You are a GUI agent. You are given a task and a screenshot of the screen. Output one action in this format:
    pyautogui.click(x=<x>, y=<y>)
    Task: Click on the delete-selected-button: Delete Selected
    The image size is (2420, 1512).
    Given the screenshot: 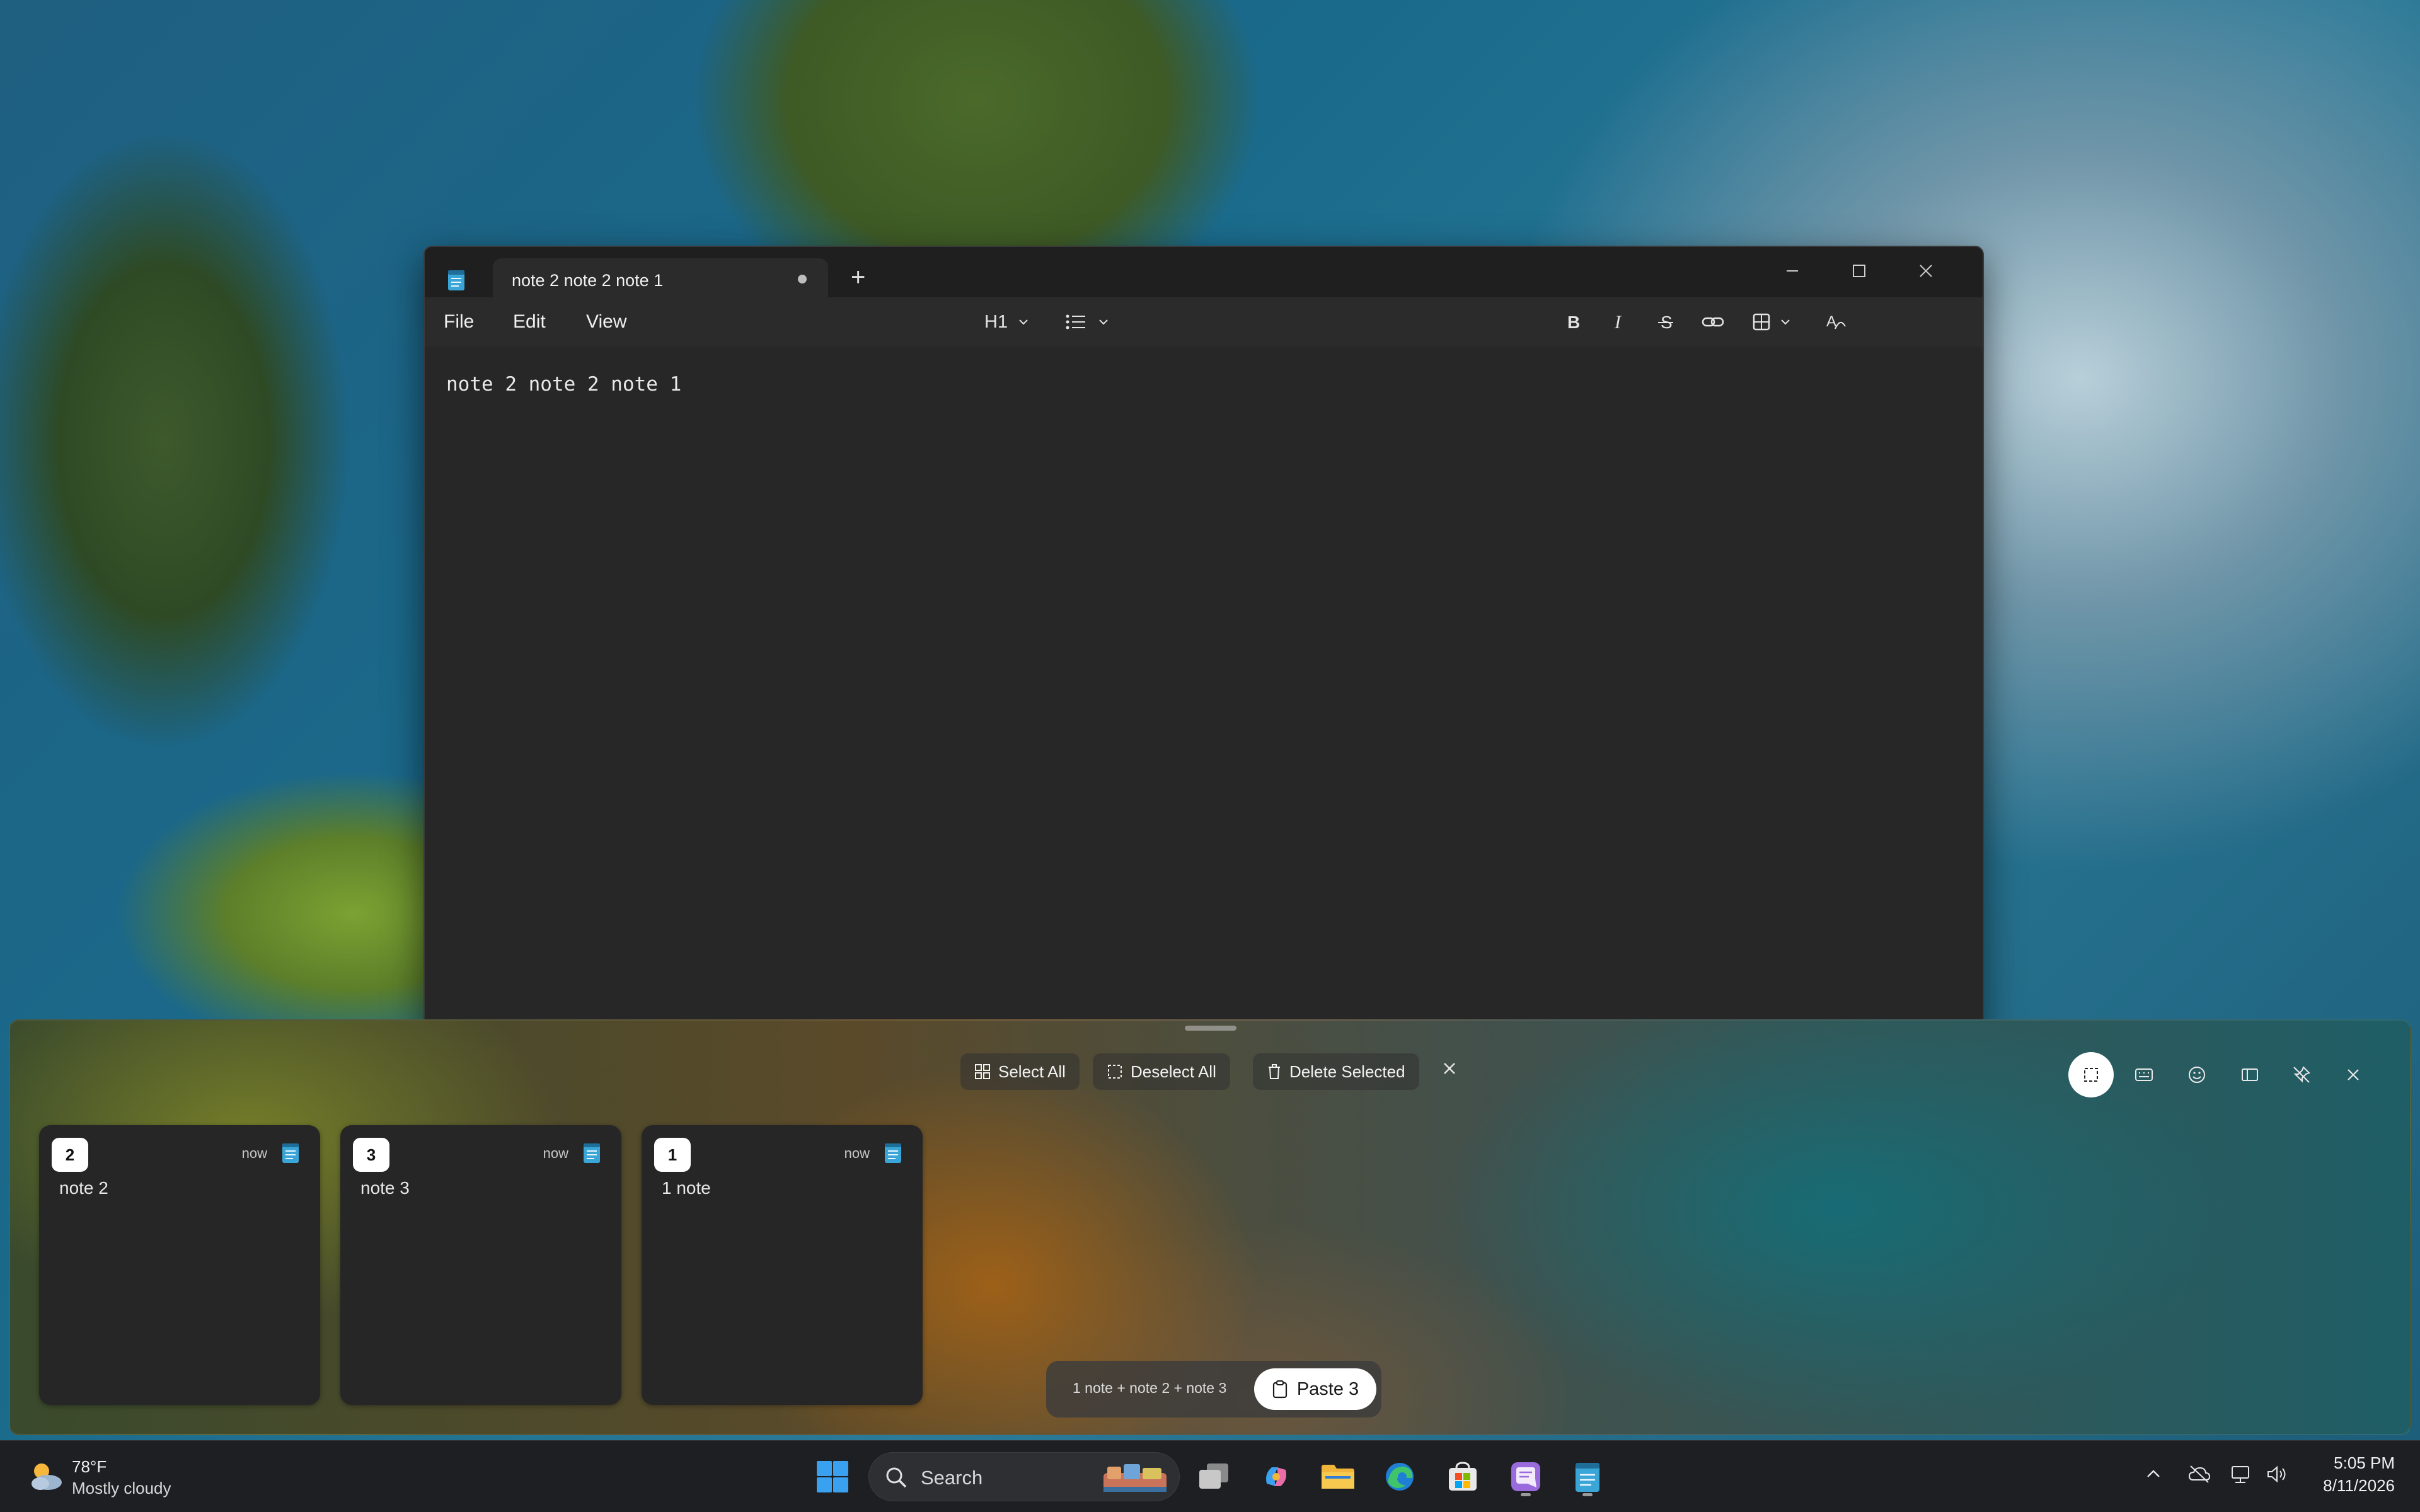 What is the action you would take?
    pyautogui.click(x=1336, y=1071)
    